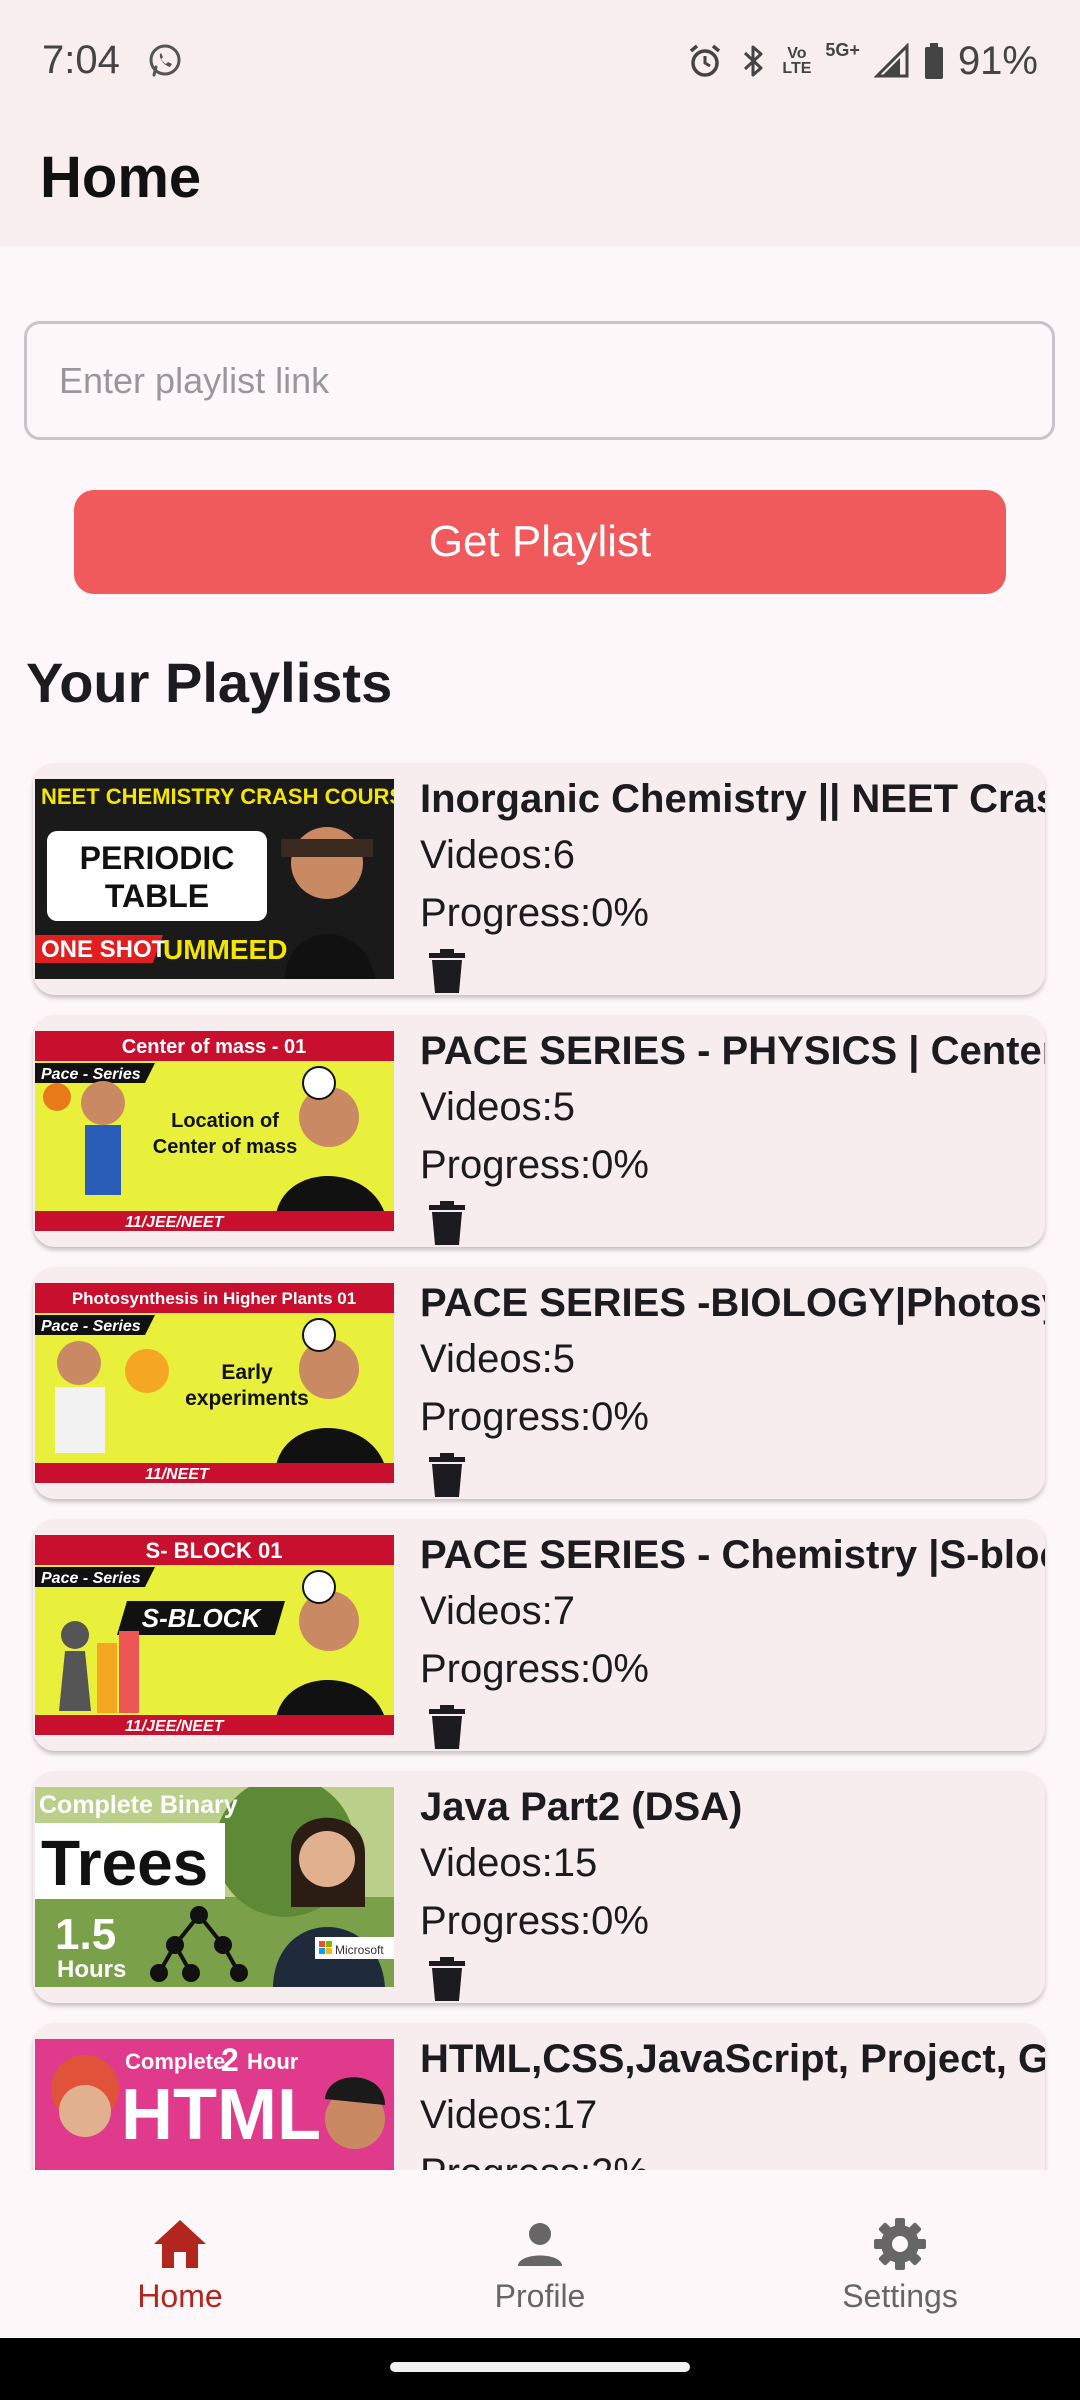  Describe the element at coordinates (225, 1147) in the screenshot. I see `thumb-line2: Center of mass` at that location.